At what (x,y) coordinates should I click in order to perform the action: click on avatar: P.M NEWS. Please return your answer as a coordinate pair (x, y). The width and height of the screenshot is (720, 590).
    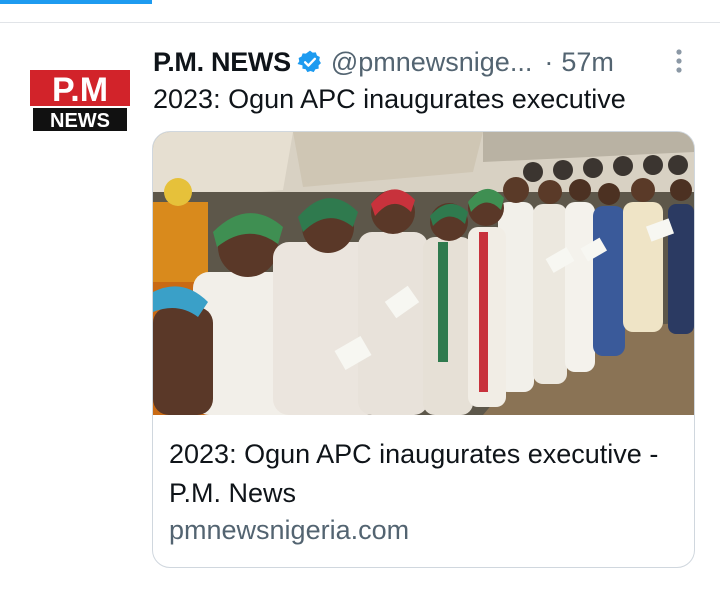
    Looking at the image, I should click on (80, 101).